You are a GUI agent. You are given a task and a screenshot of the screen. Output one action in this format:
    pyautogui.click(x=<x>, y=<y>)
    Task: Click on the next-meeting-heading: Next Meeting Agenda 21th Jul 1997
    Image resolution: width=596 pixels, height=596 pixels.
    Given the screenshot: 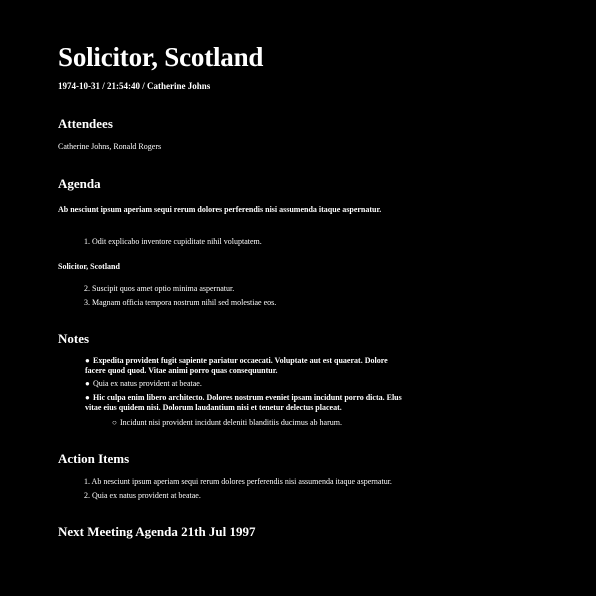 What is the action you would take?
    pyautogui.click(x=157, y=531)
    